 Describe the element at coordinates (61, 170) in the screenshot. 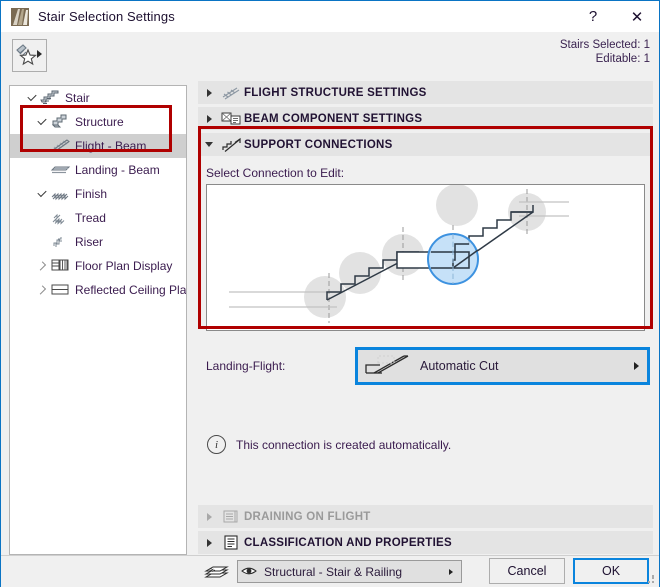

I see `landing-beam-icon` at that location.